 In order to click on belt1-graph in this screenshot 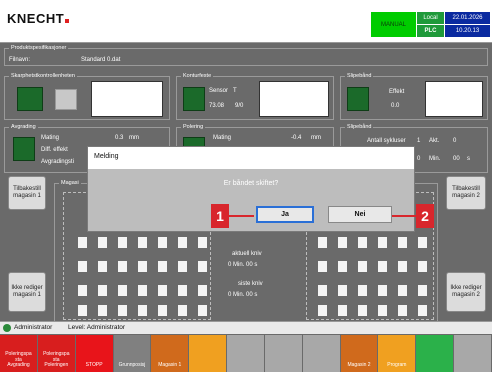, I will do `click(454, 99)`.